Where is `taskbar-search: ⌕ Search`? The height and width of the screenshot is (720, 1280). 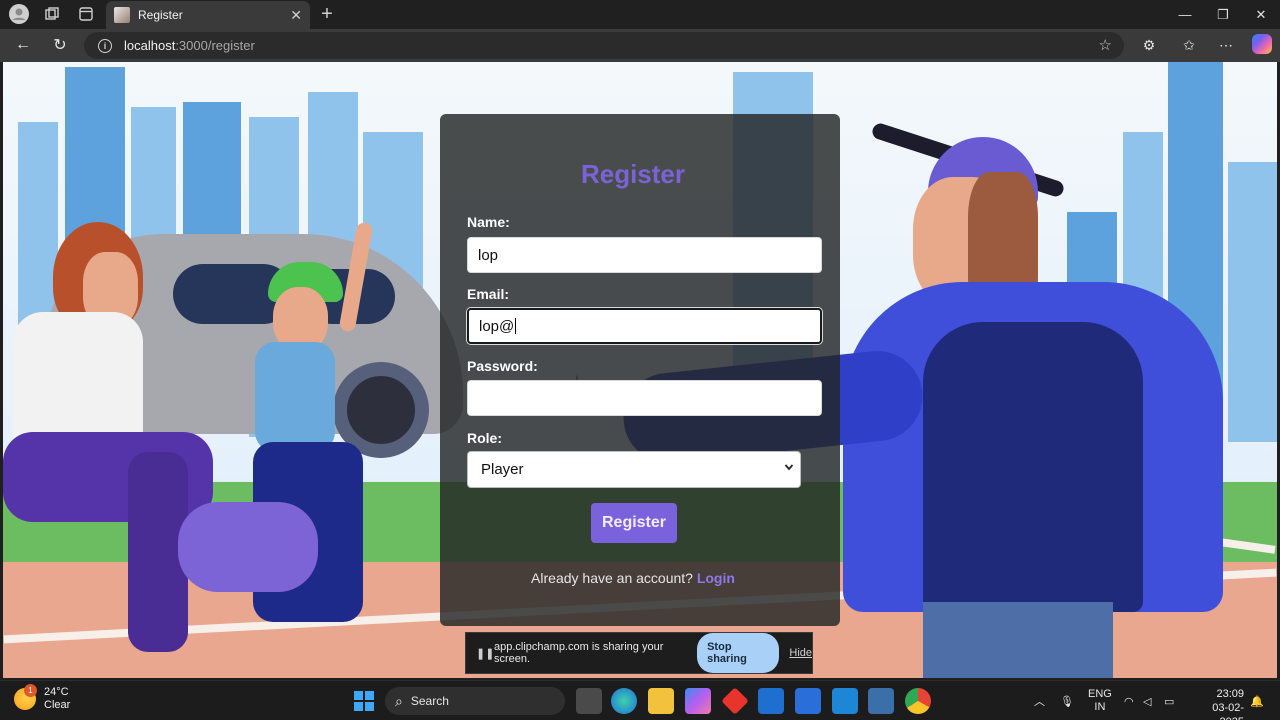 taskbar-search: ⌕ Search is located at coordinates (475, 701).